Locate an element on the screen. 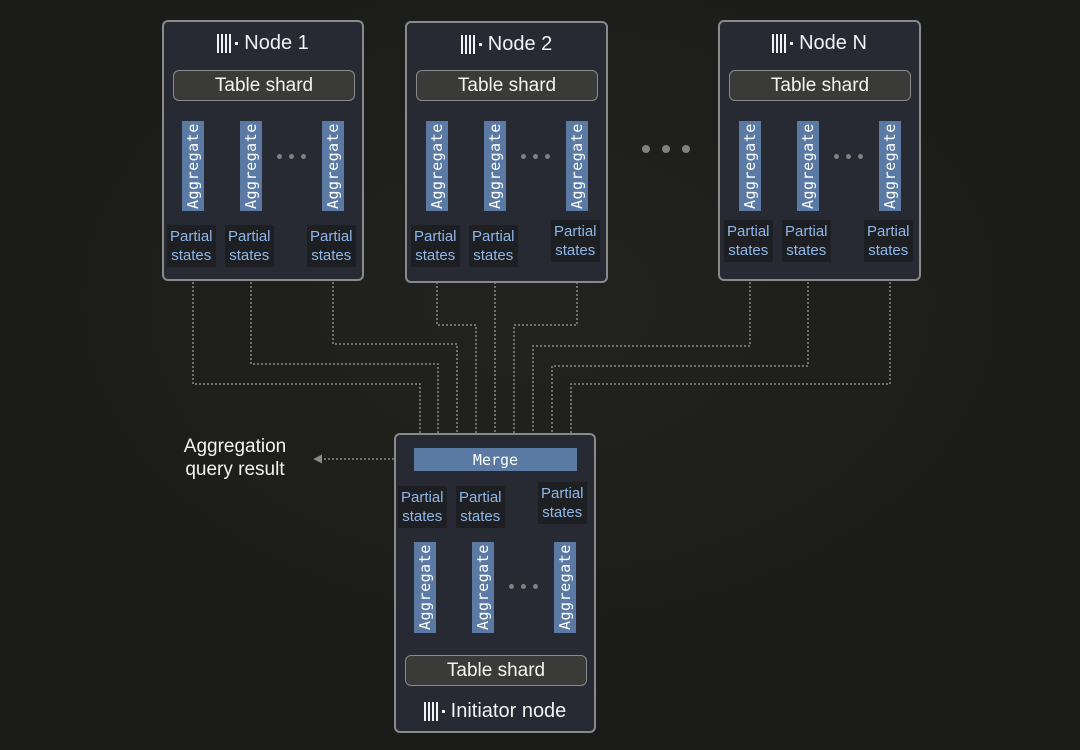 Image resolution: width=1080 pixels, height=750 pixels. node-title: Initiator node is located at coordinates (495, 711).